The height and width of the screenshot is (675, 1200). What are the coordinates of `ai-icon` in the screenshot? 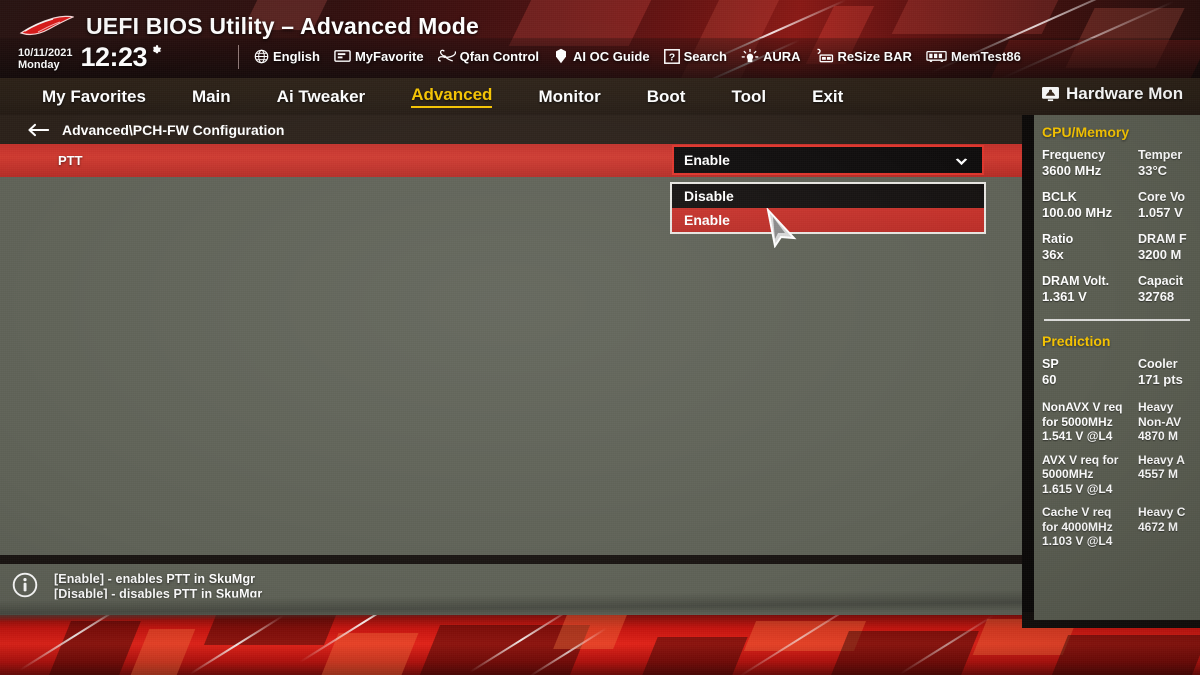 It's located at (561, 56).